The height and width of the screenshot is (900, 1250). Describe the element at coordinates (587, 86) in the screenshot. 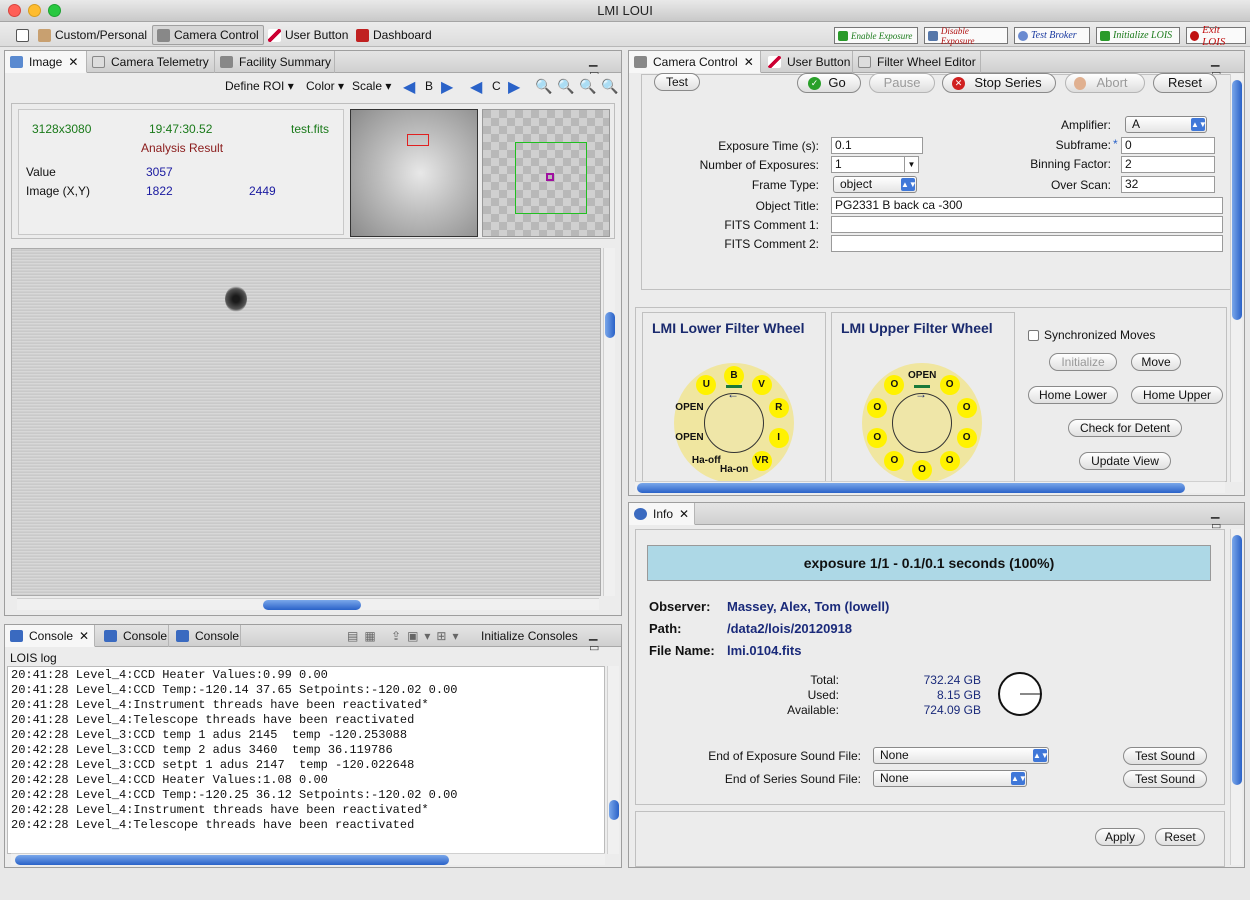

I see `zoom-fit-icon: 🔍` at that location.